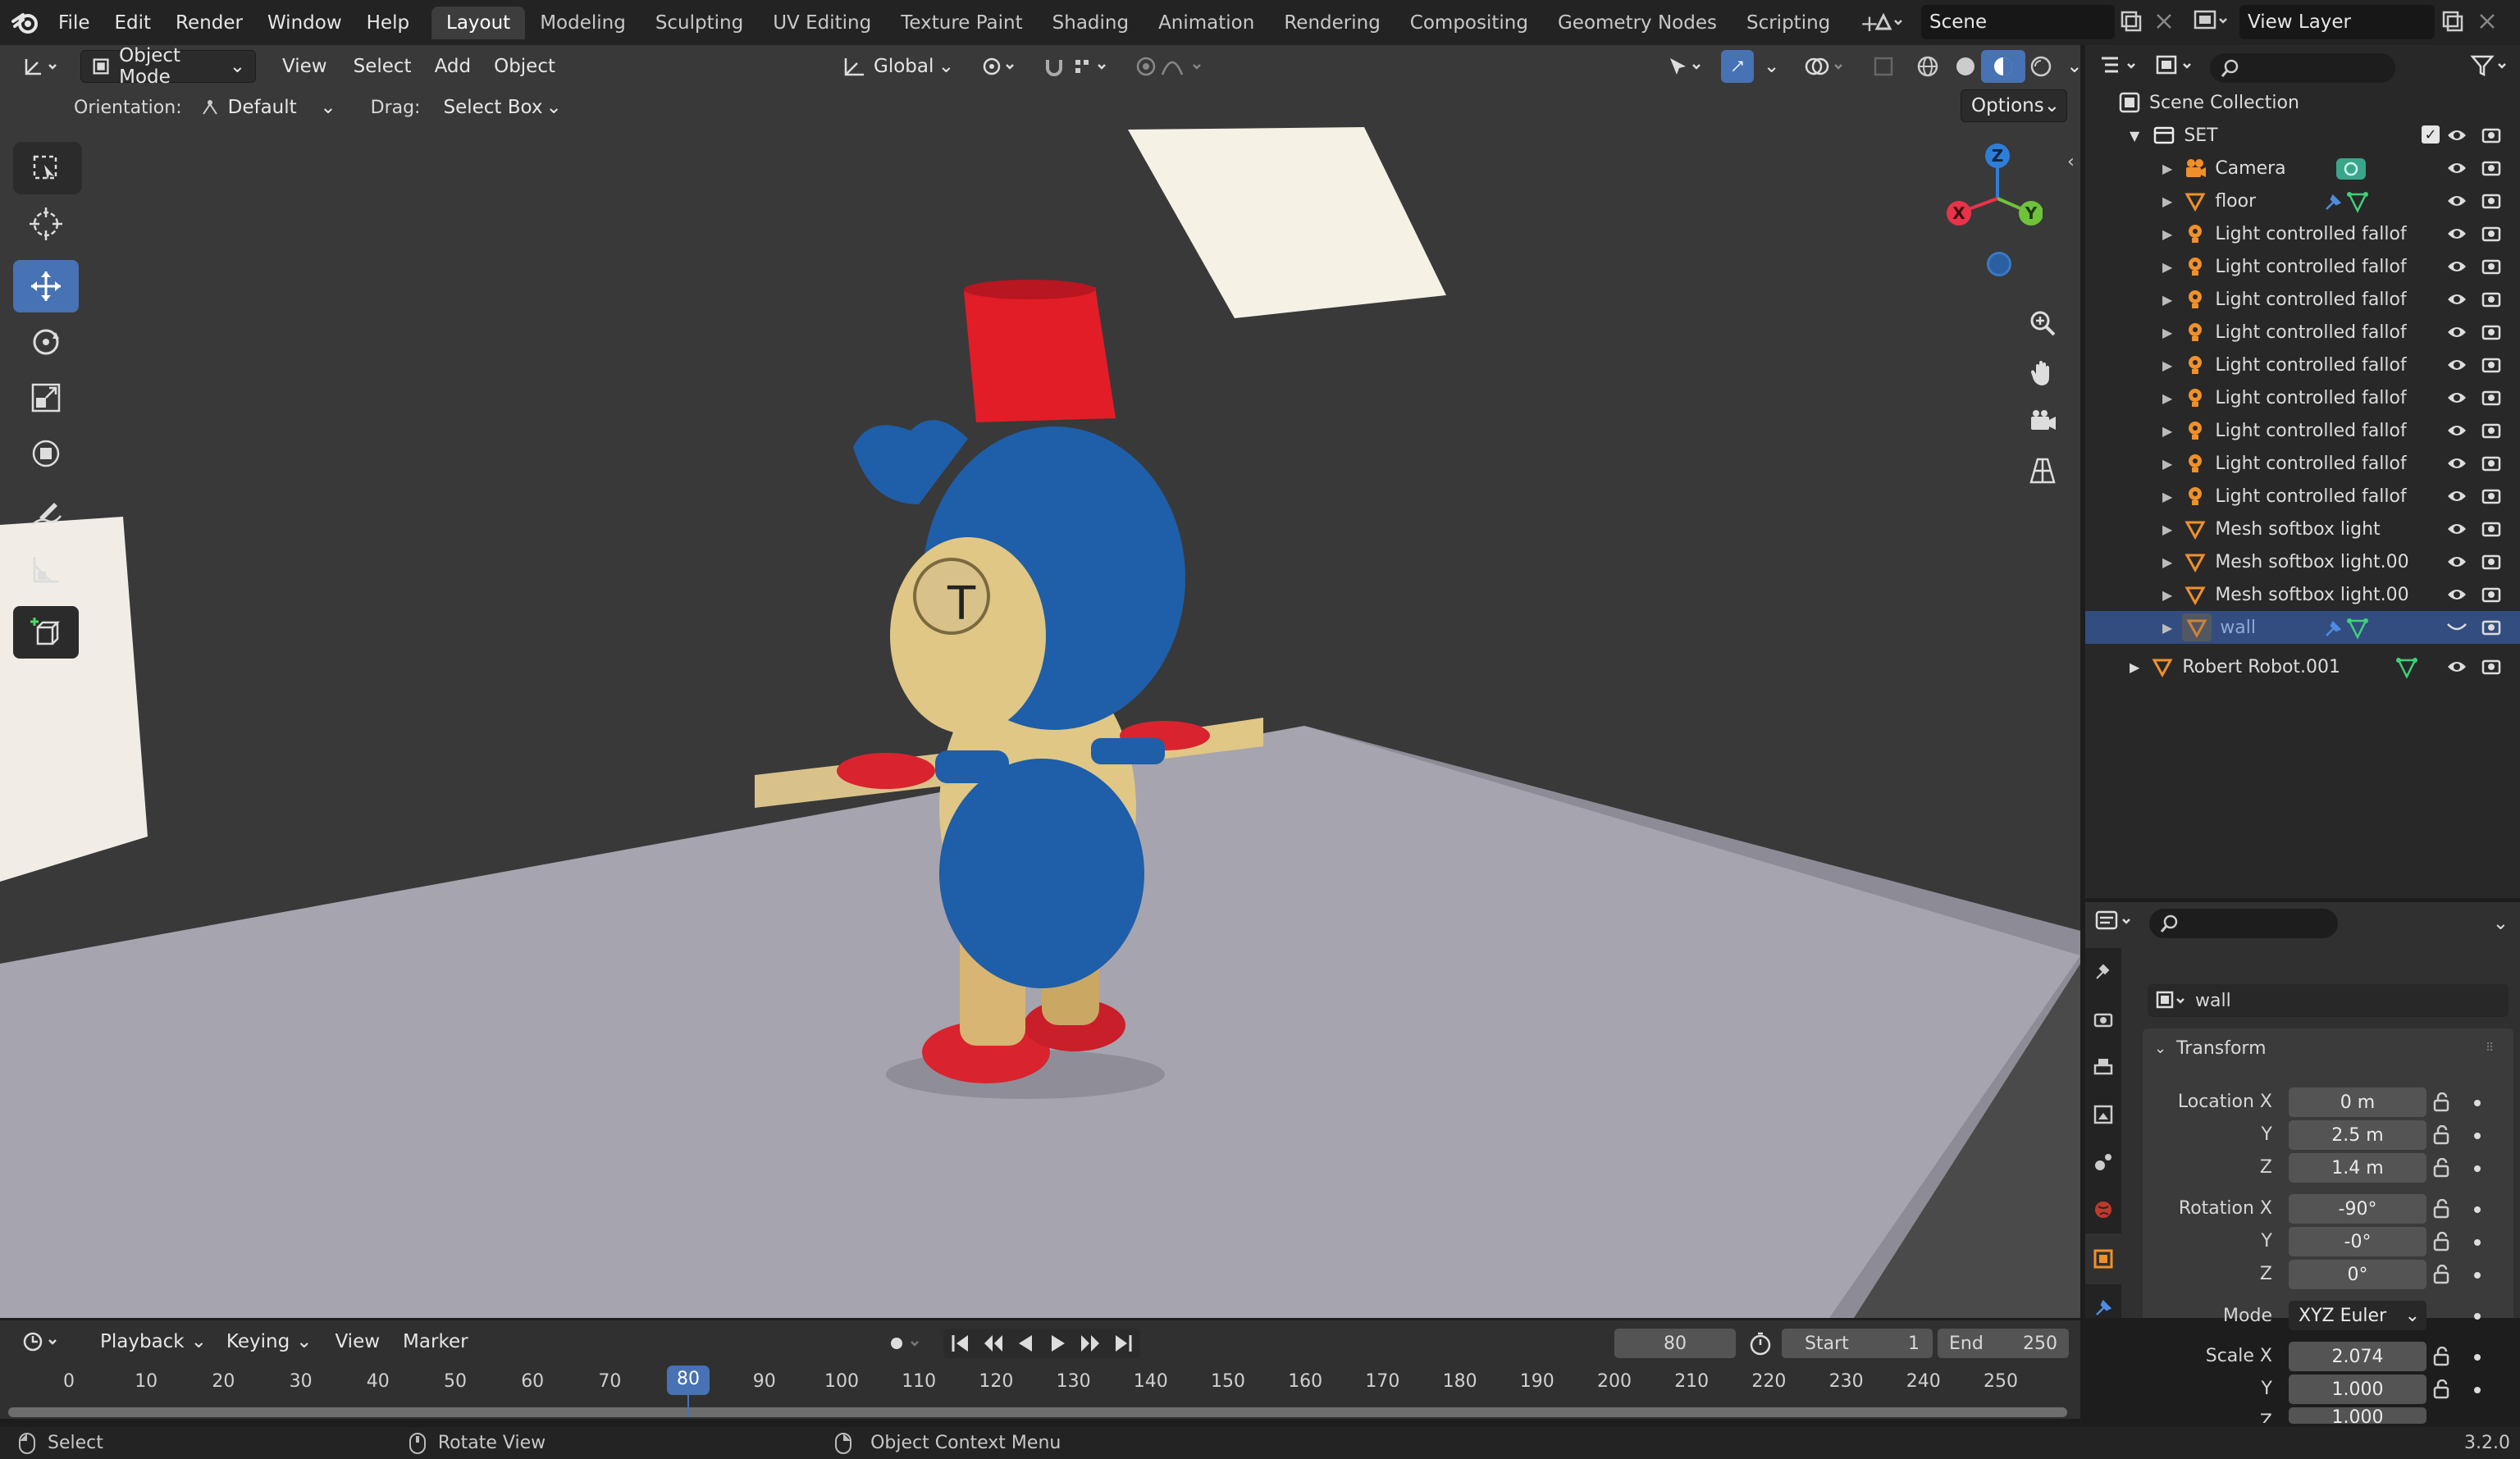  I want to click on navigation-gizmo: Z Y X, so click(1990, 192).